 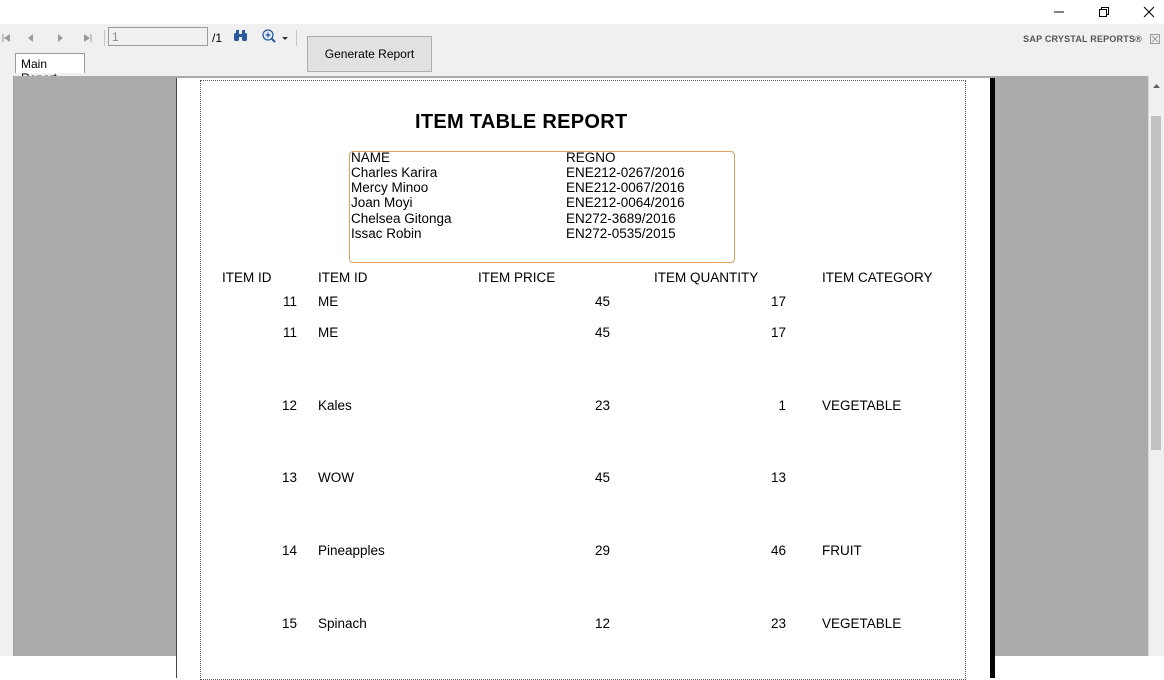 I want to click on binoculars-icon, so click(x=240, y=35).